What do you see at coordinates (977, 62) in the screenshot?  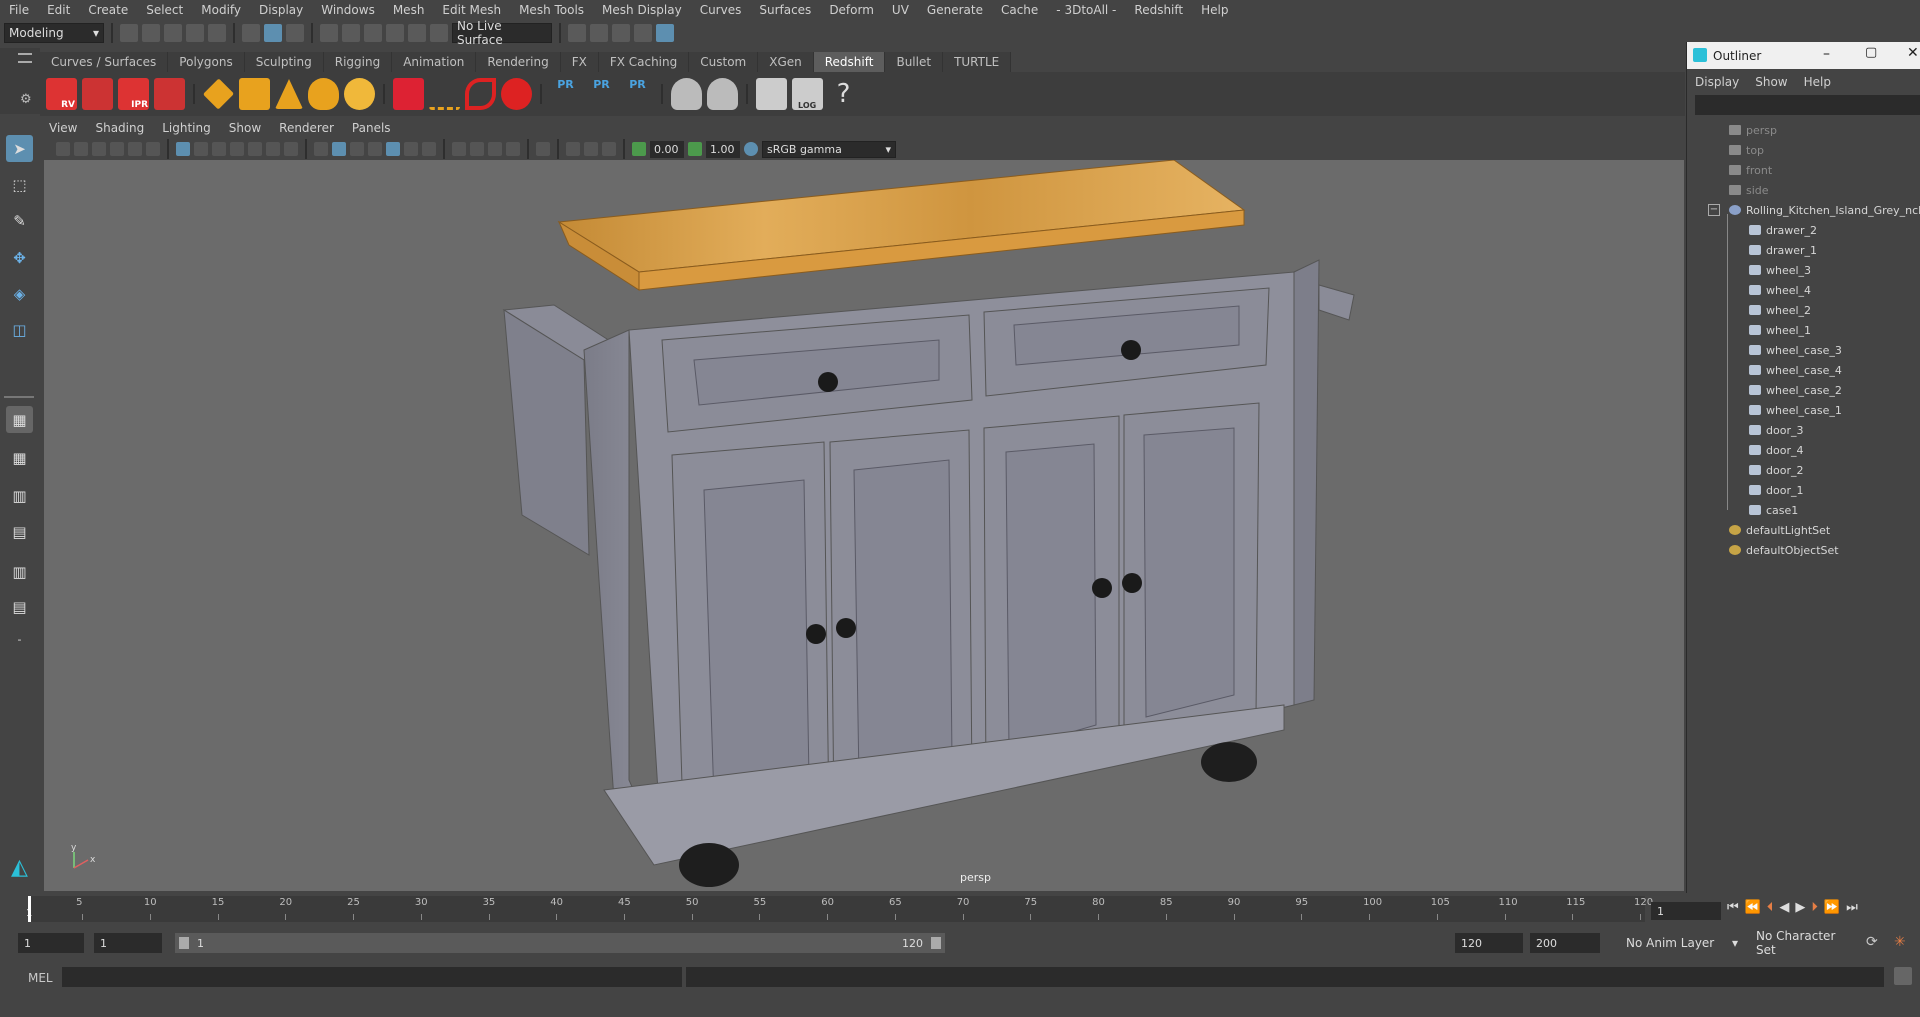 I see `tab-turtle: TURTLE` at bounding box center [977, 62].